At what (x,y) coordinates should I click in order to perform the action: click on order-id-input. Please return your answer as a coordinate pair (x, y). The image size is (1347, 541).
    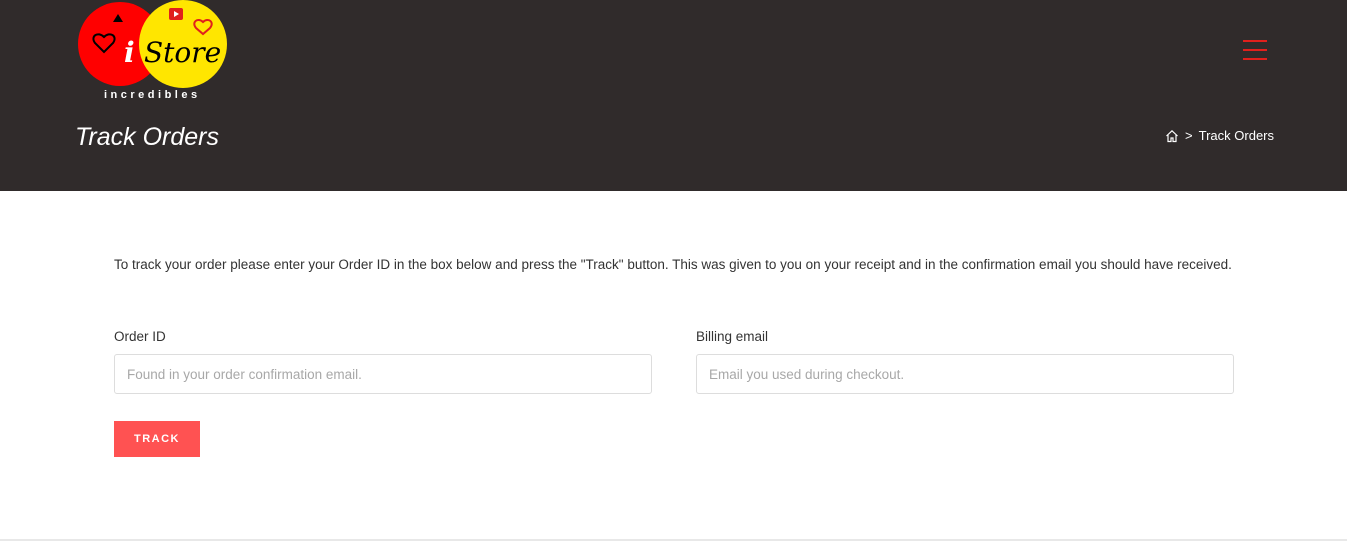
    Looking at the image, I should click on (383, 374).